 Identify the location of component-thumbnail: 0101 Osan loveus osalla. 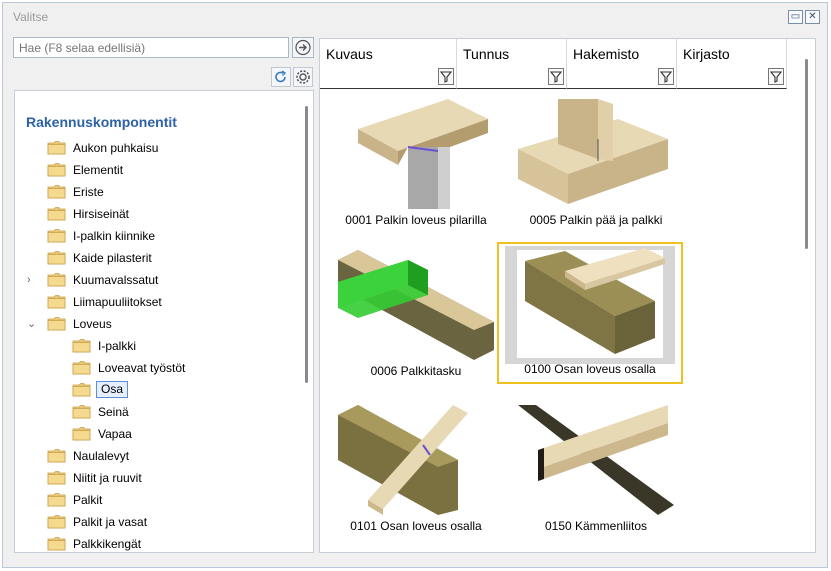
(416, 471).